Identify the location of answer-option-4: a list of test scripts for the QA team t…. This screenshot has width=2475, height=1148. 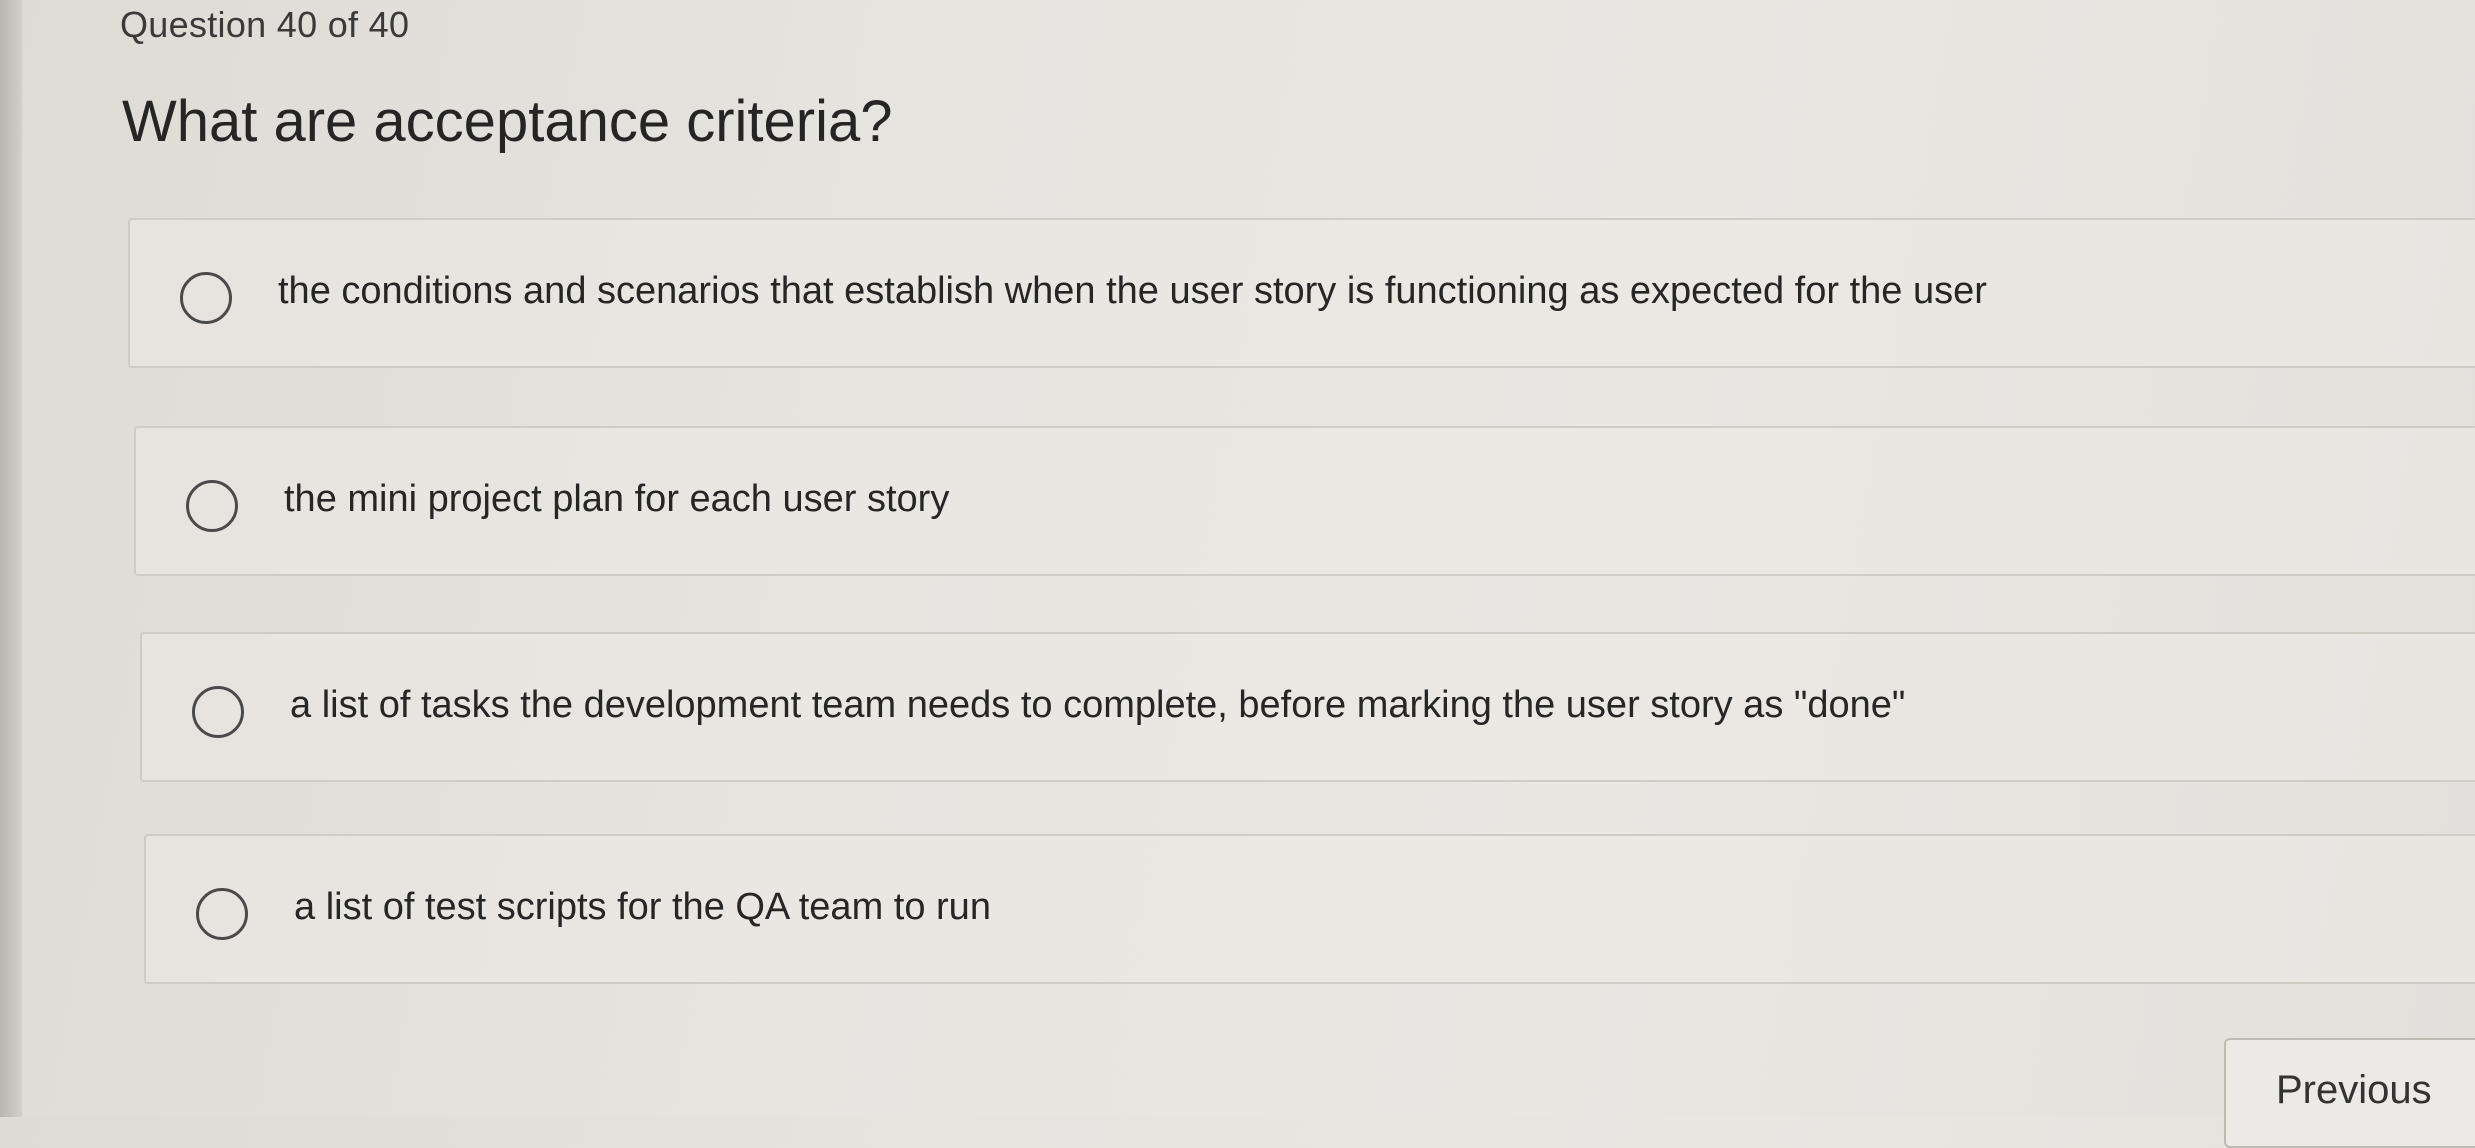
(1309, 909).